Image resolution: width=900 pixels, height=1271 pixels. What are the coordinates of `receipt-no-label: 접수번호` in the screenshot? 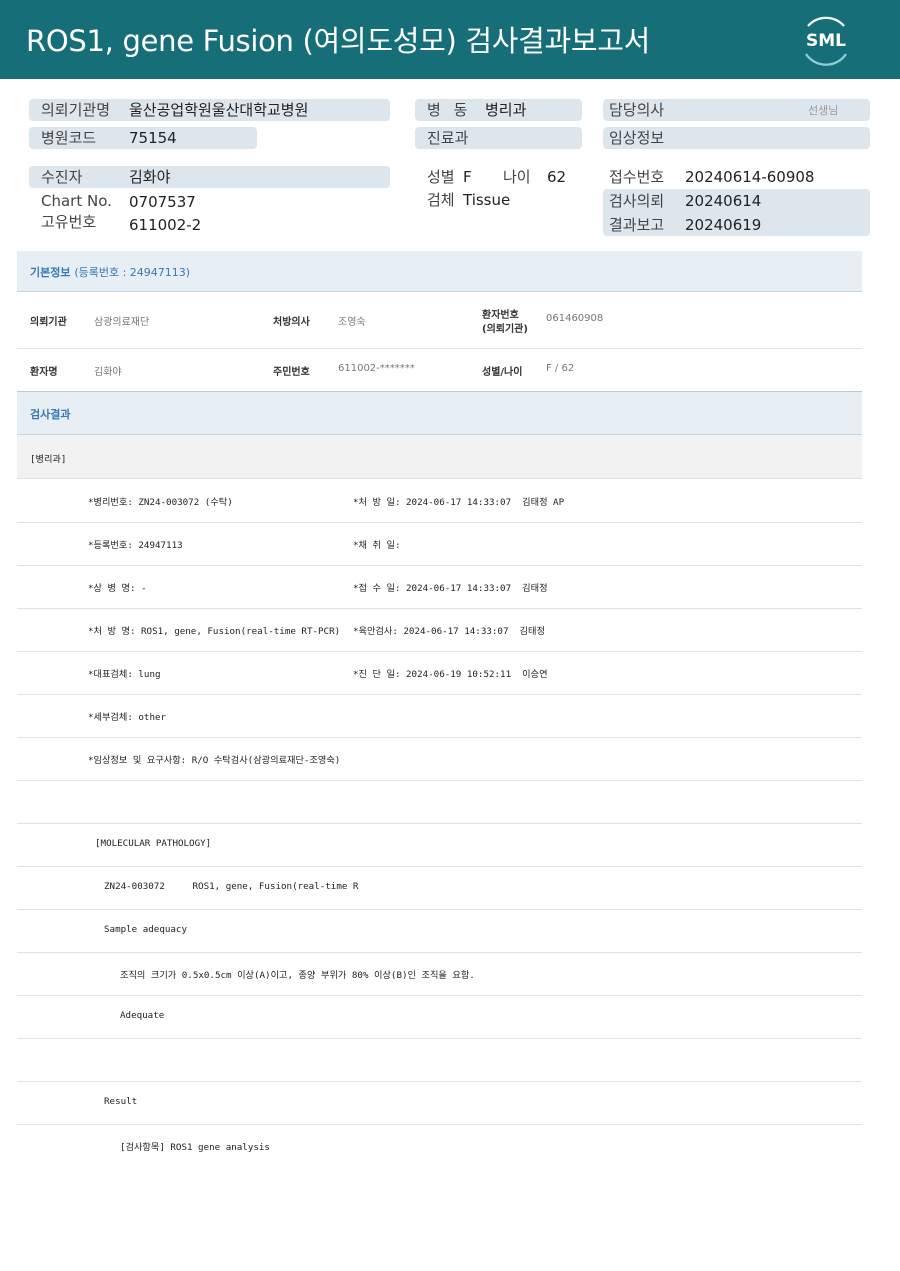 It's located at (637, 177).